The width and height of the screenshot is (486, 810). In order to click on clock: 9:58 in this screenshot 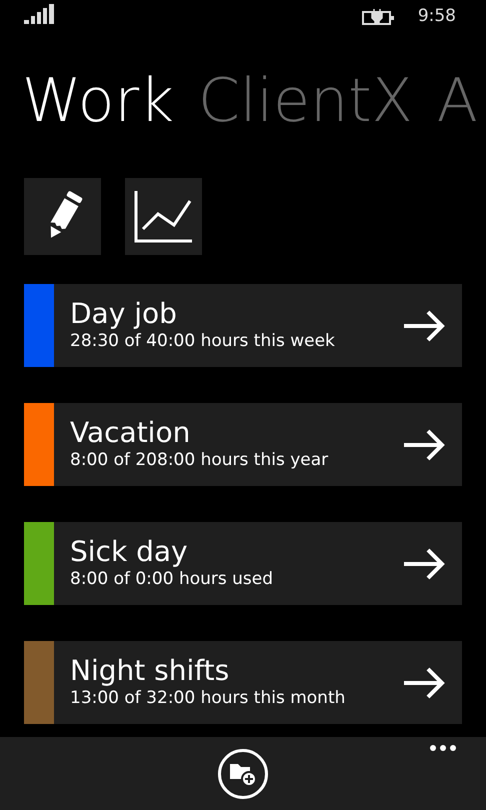, I will do `click(437, 16)`.